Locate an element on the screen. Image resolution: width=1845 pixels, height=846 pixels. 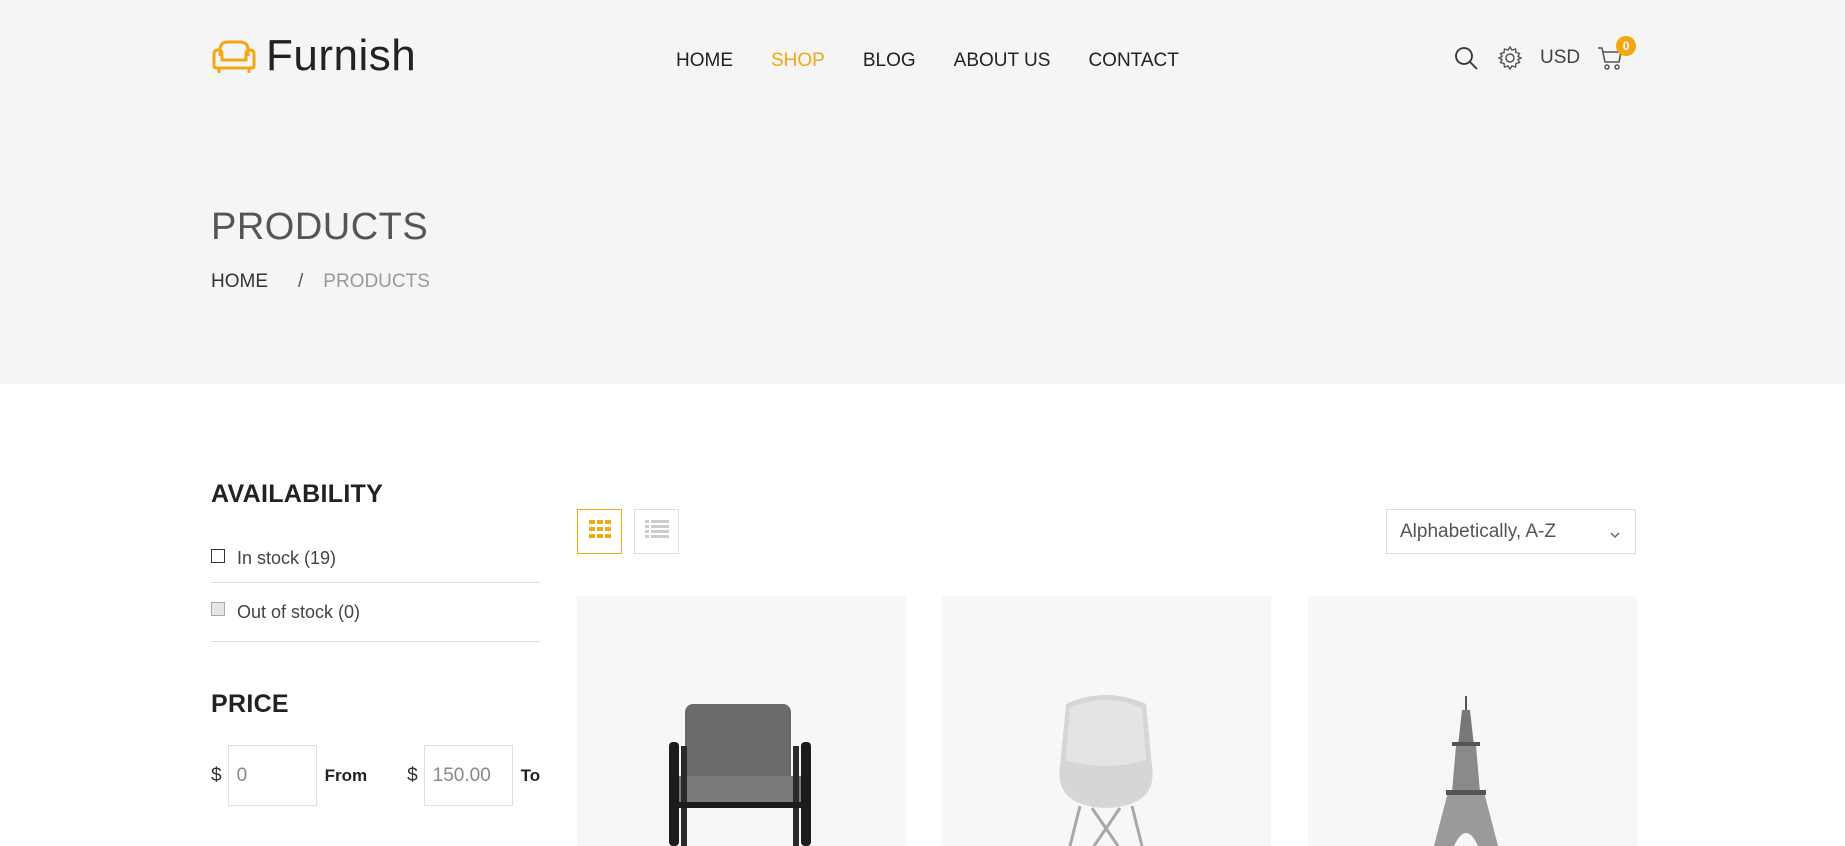
grid-view-button is located at coordinates (599, 531).